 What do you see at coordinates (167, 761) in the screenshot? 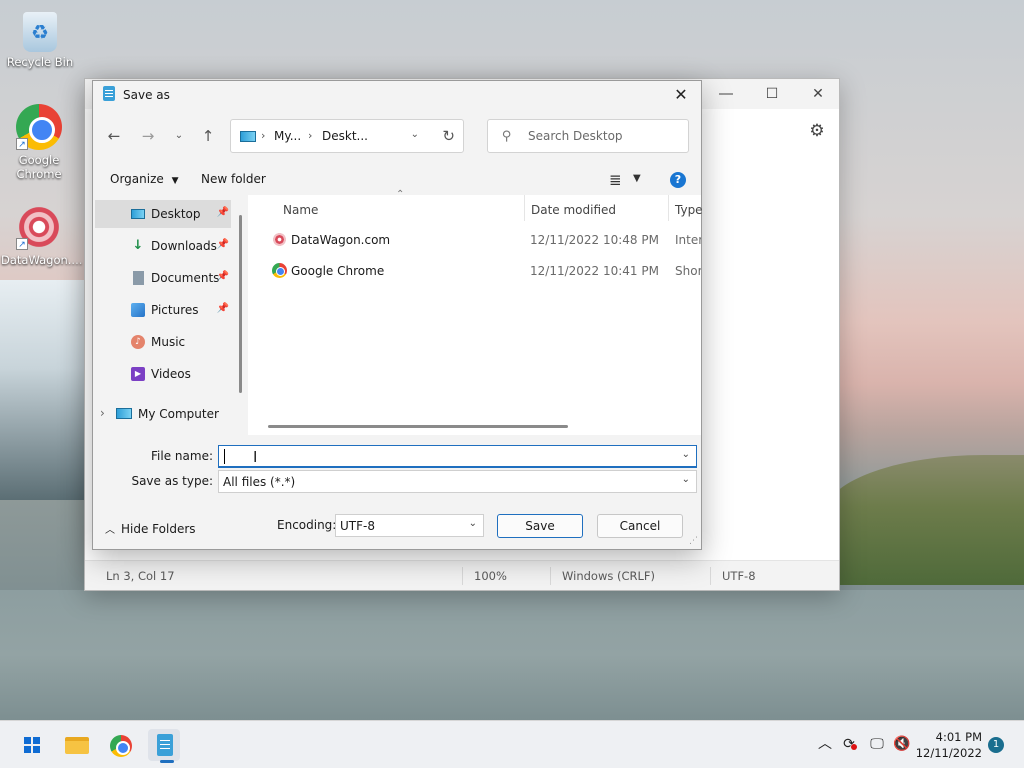
I see `active-indicator` at bounding box center [167, 761].